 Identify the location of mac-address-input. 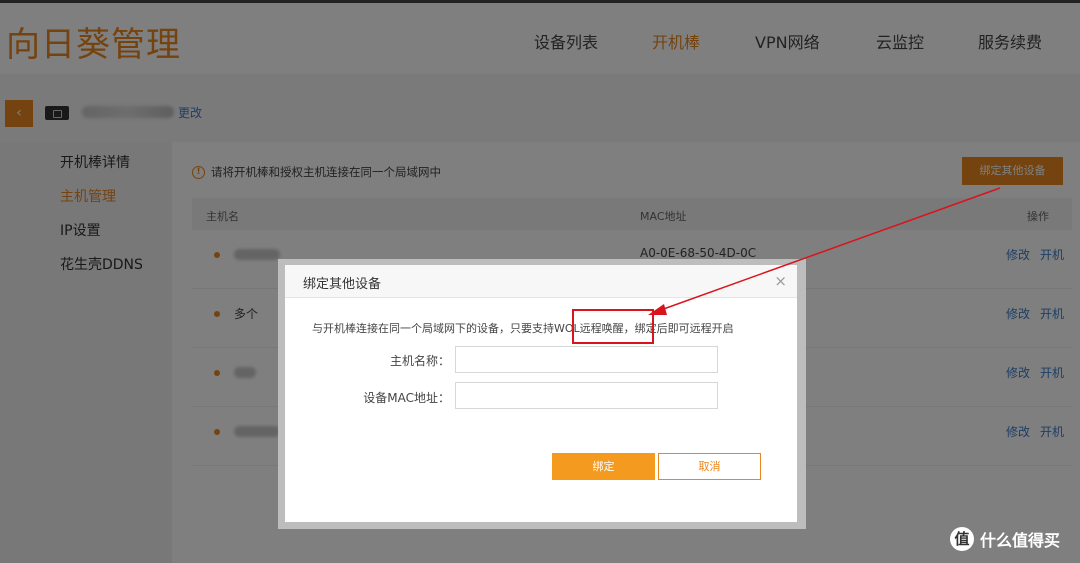
(586, 395).